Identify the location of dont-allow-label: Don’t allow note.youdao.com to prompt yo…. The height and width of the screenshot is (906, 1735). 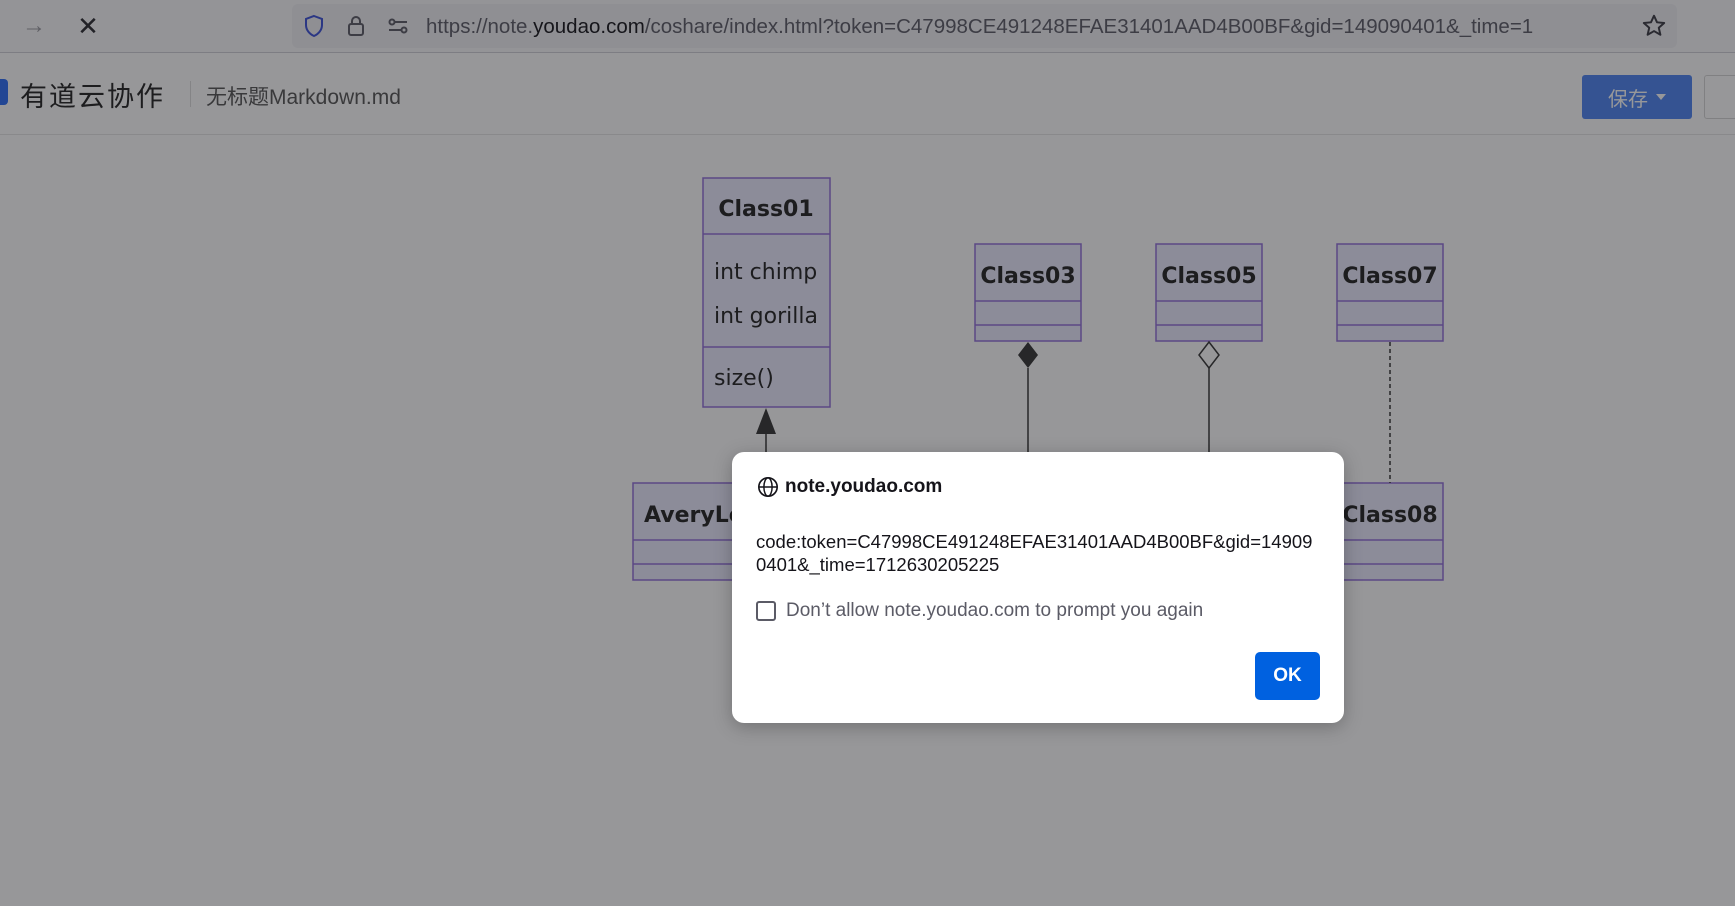
(994, 611).